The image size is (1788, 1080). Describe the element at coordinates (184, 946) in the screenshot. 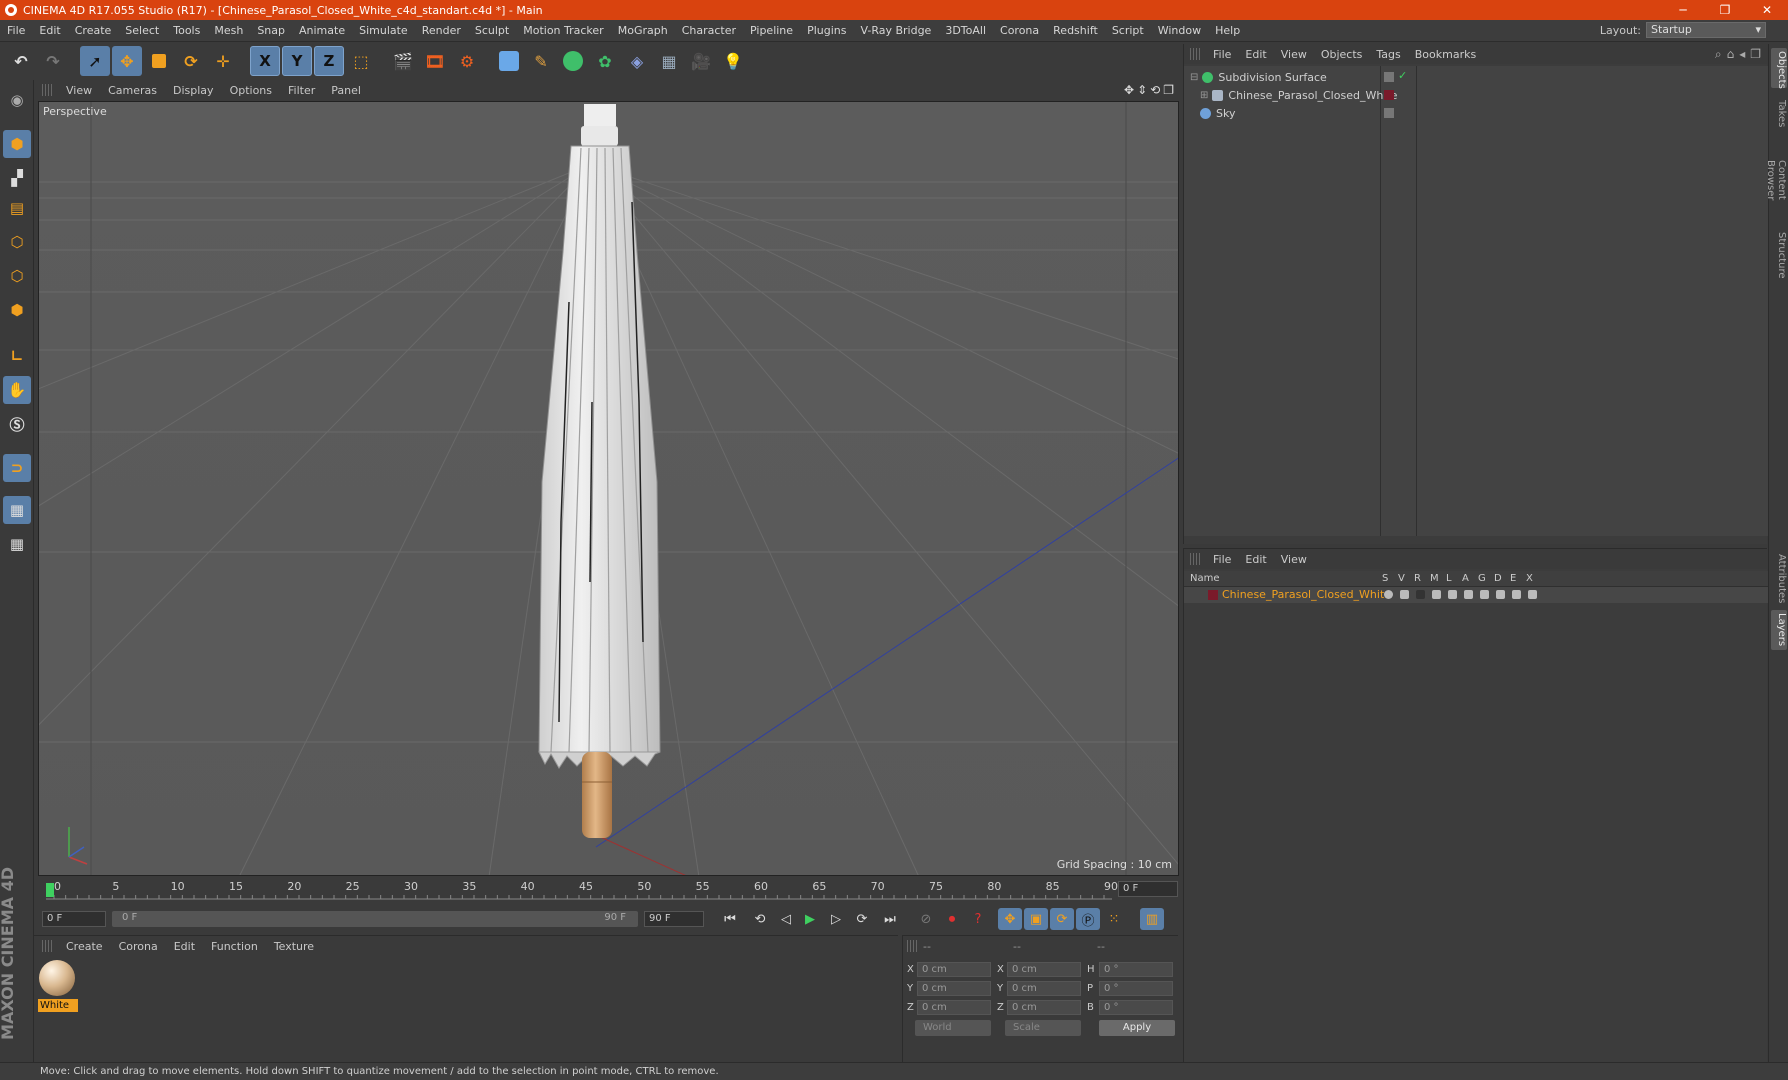

I see `material-menu-edit: Edit` at that location.